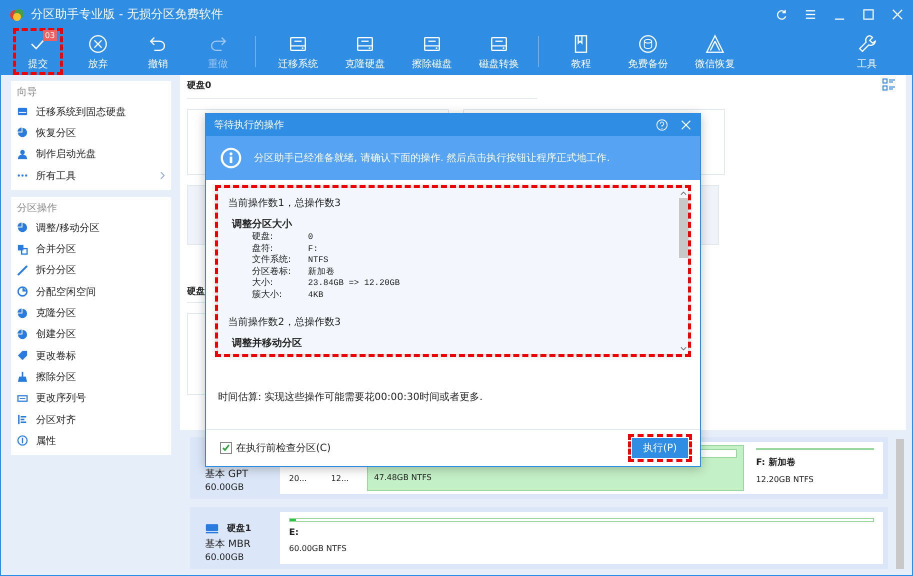 This screenshot has height=576, width=913. What do you see at coordinates (66, 292) in the screenshot?
I see `item-label: 分配空闲空间` at bounding box center [66, 292].